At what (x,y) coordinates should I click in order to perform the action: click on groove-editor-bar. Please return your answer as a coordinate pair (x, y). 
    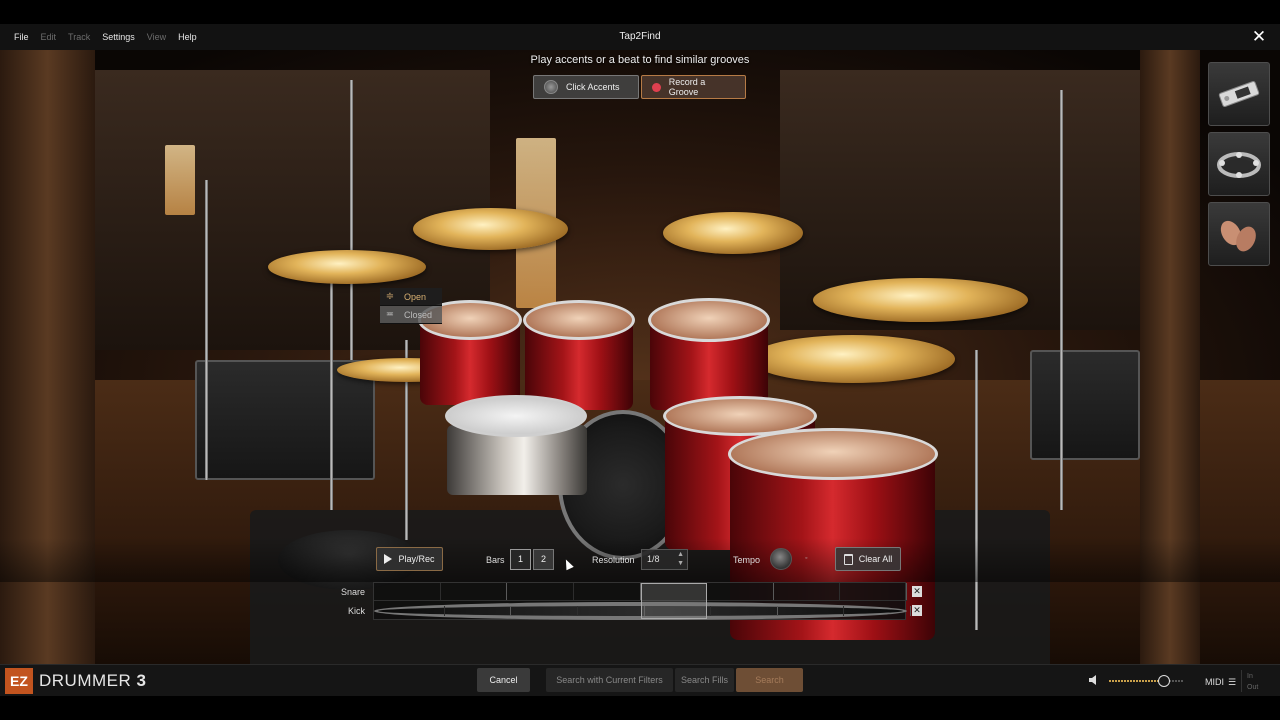
    Looking at the image, I should click on (640, 560).